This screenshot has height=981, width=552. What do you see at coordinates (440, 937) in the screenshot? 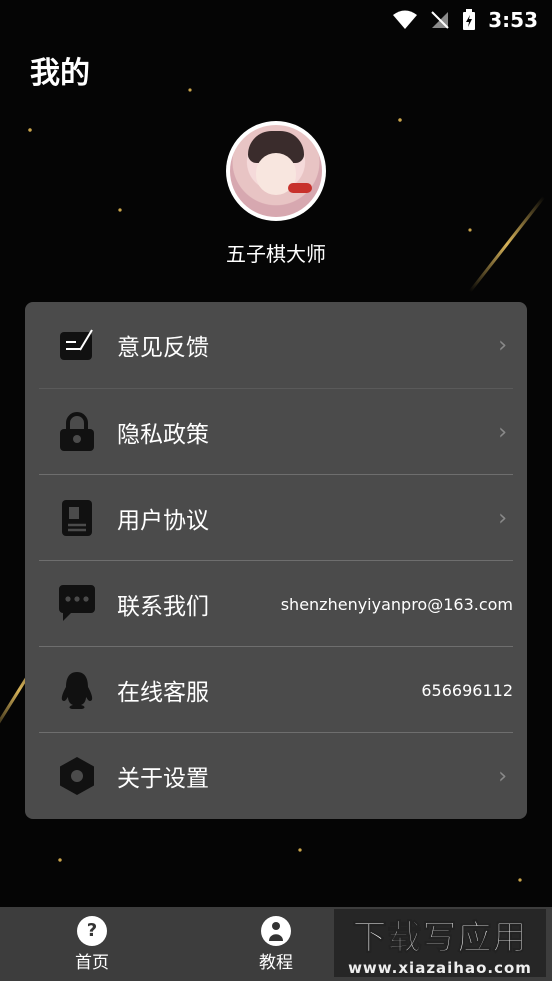
I see `watermark-title: 下载写应用` at bounding box center [440, 937].